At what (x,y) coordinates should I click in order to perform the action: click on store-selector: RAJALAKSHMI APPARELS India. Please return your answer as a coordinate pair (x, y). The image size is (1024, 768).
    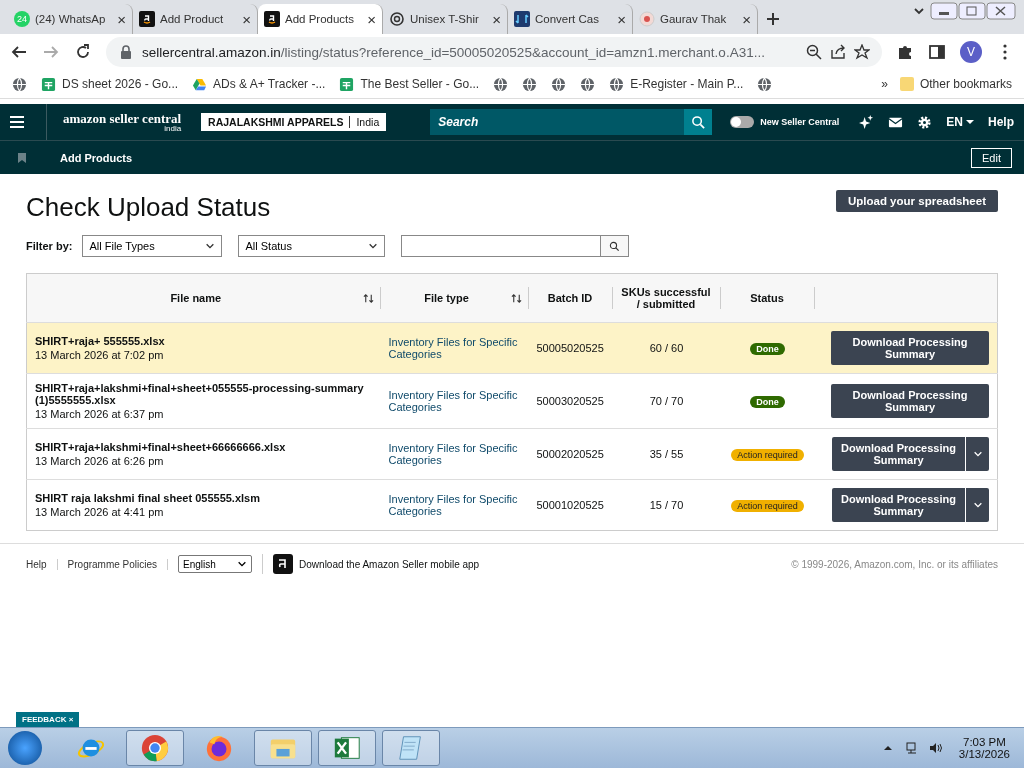
    Looking at the image, I should click on (294, 122).